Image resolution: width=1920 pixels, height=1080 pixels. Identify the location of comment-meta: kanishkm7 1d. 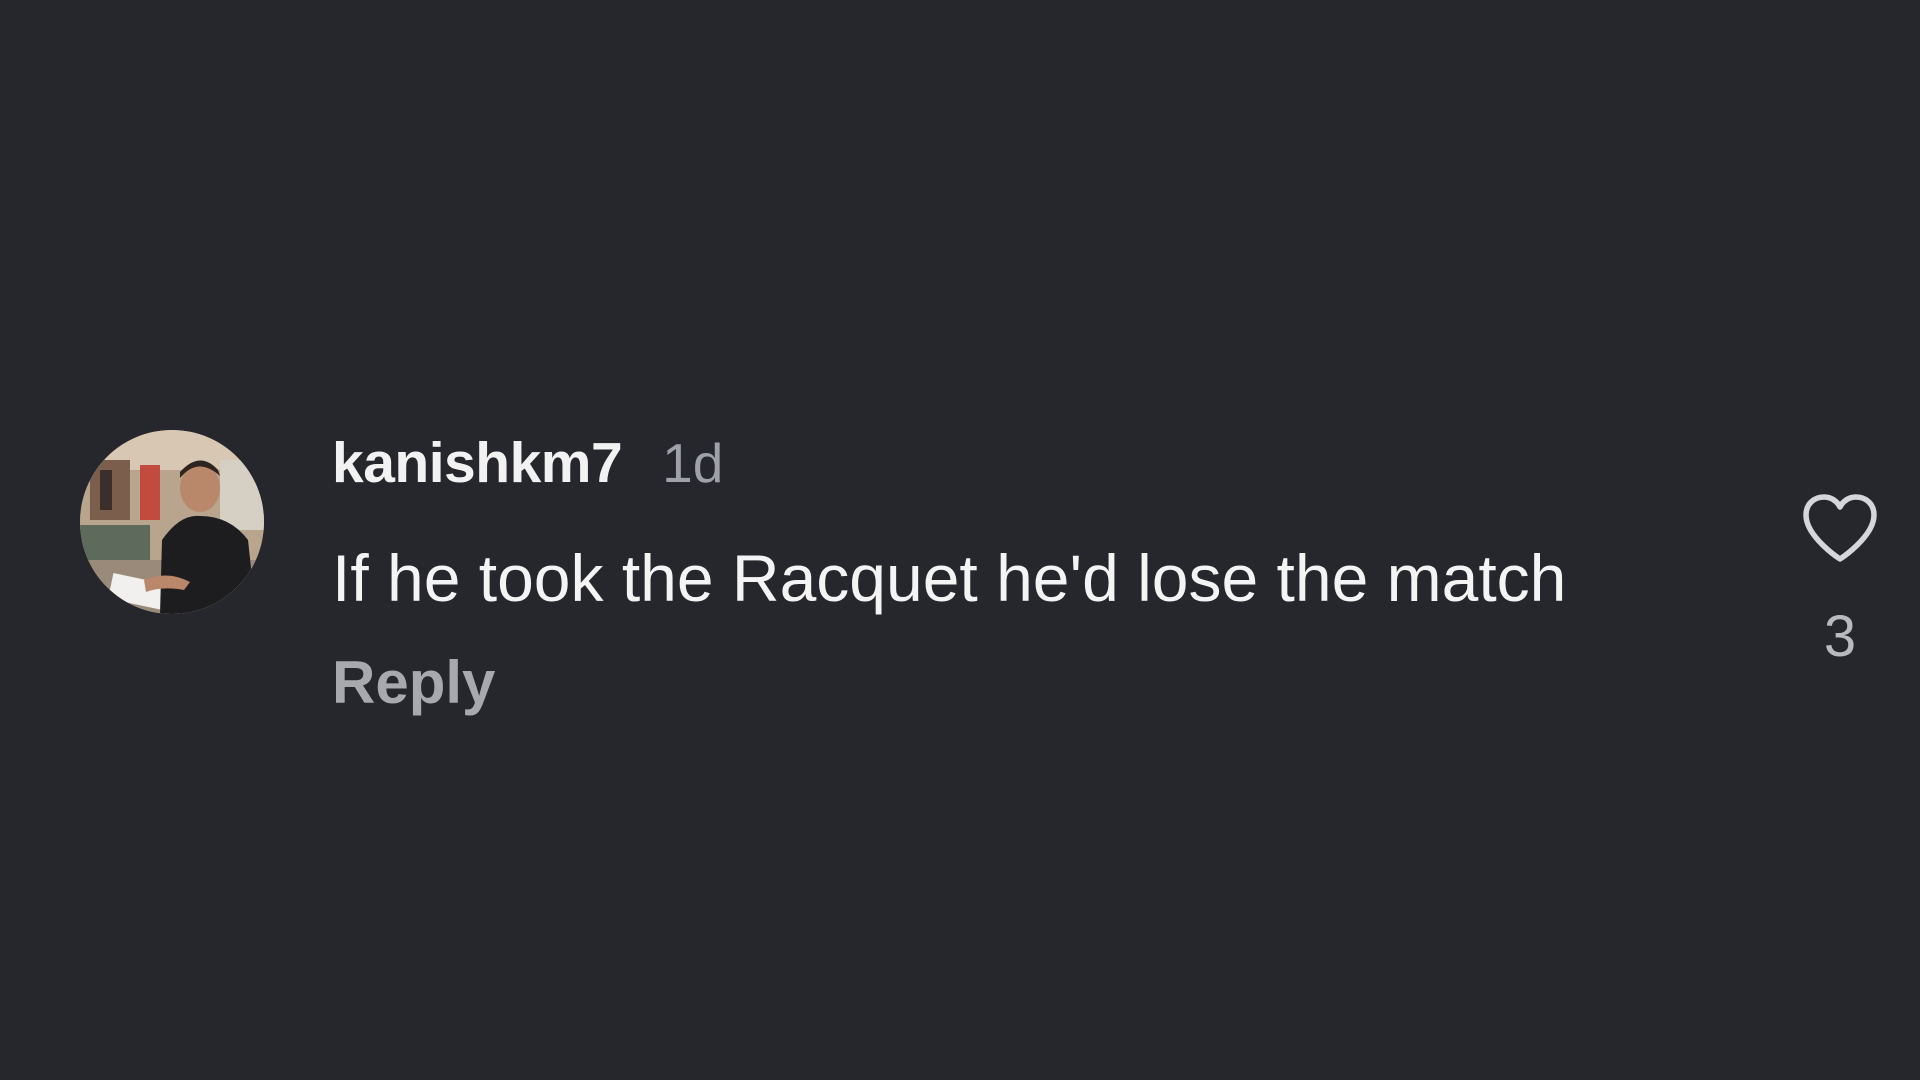
(1002, 463).